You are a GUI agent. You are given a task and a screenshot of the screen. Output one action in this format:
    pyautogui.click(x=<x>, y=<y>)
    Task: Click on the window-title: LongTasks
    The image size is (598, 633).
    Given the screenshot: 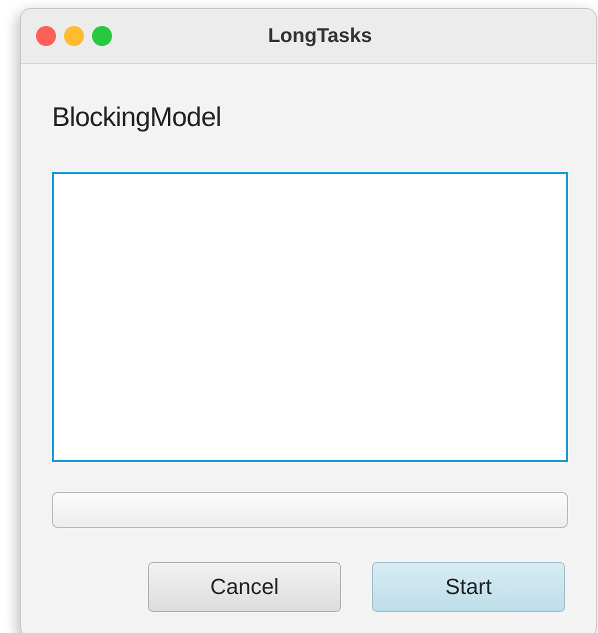 What is the action you would take?
    pyautogui.click(x=319, y=36)
    